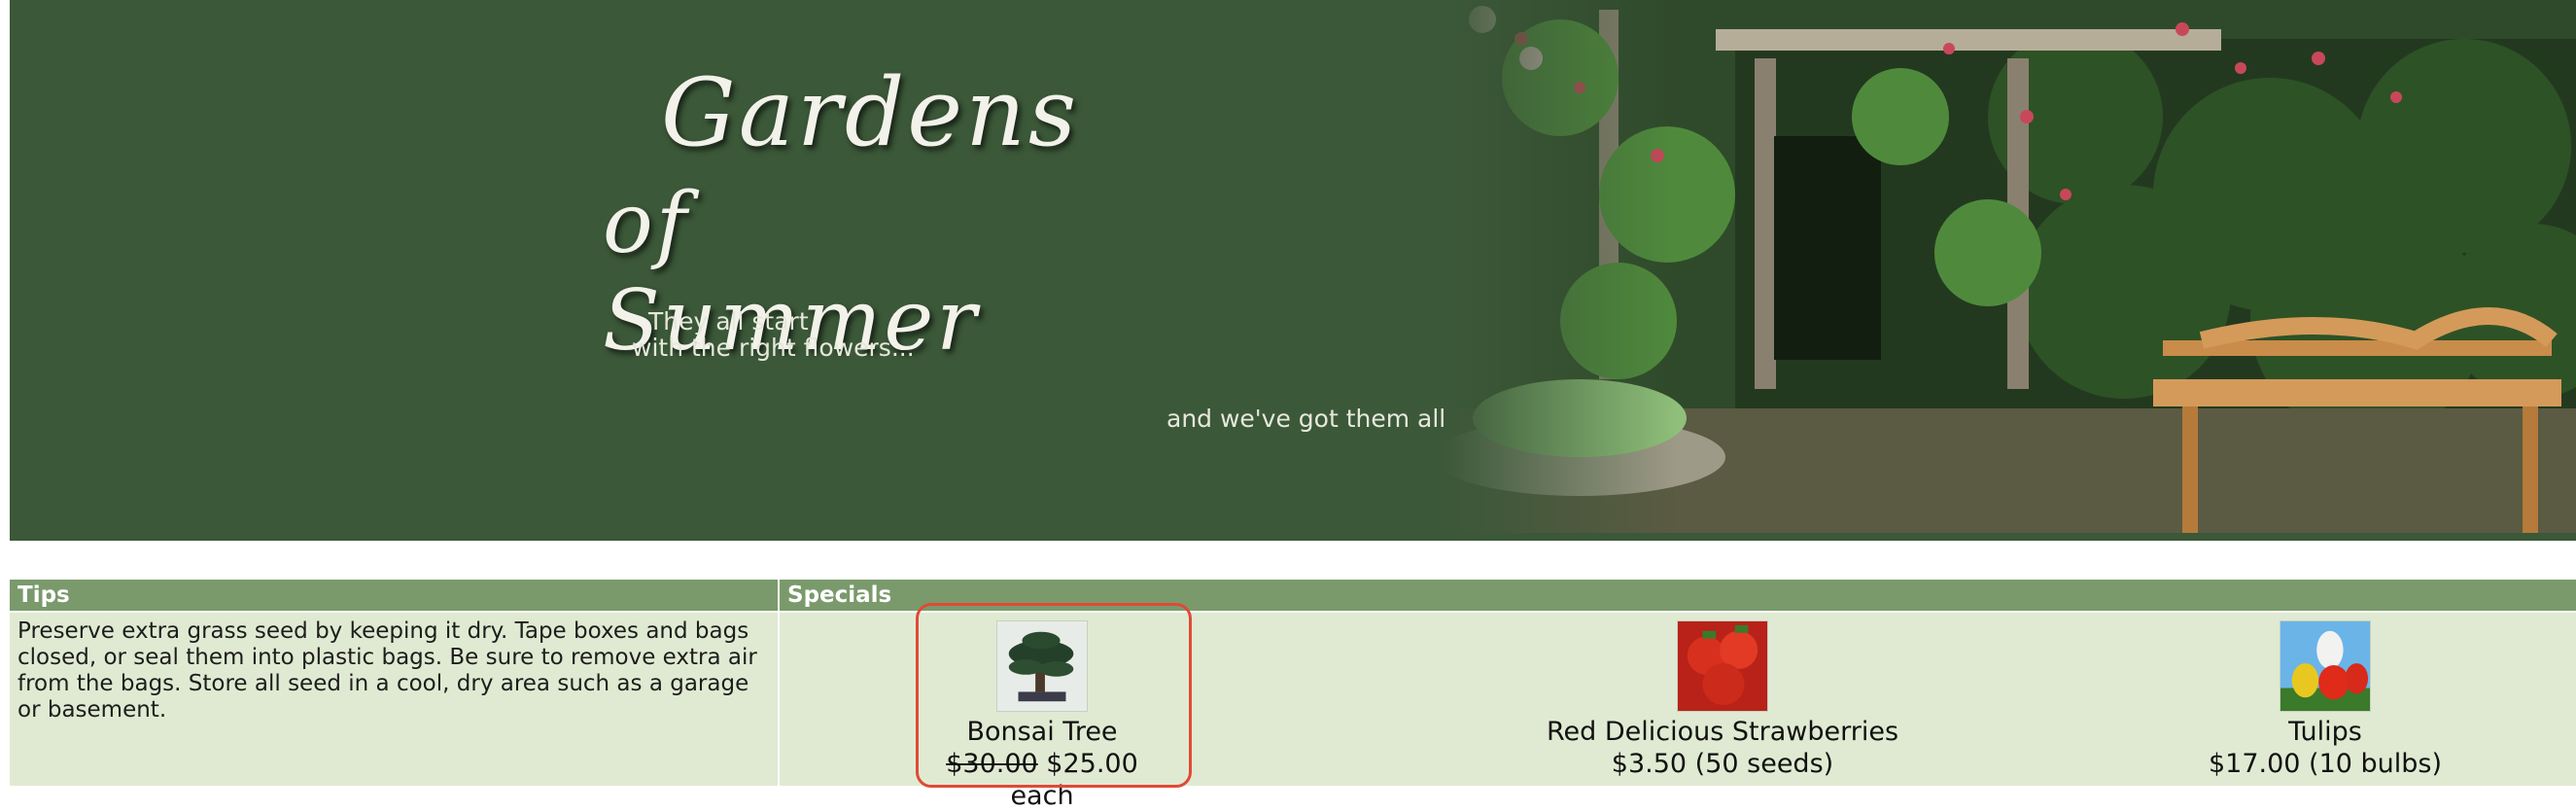  Describe the element at coordinates (2325, 732) in the screenshot. I see `special-name-tulips: Tulips` at that location.